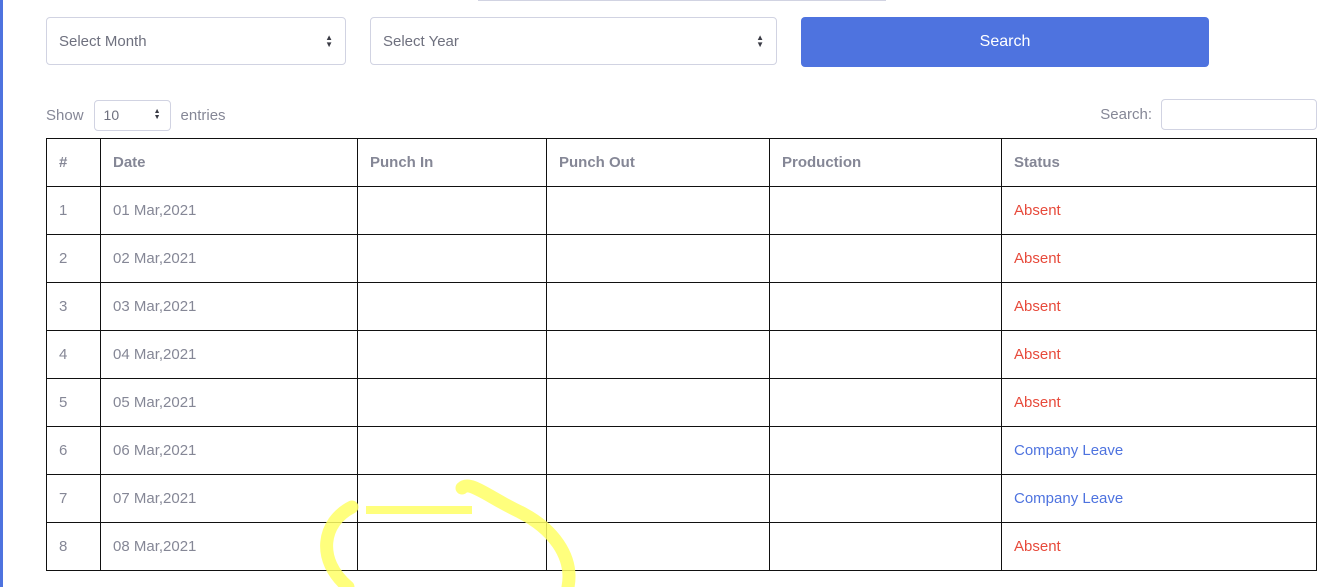 This screenshot has width=1338, height=587. Describe the element at coordinates (1126, 114) in the screenshot. I see `search-label: Search:` at that location.